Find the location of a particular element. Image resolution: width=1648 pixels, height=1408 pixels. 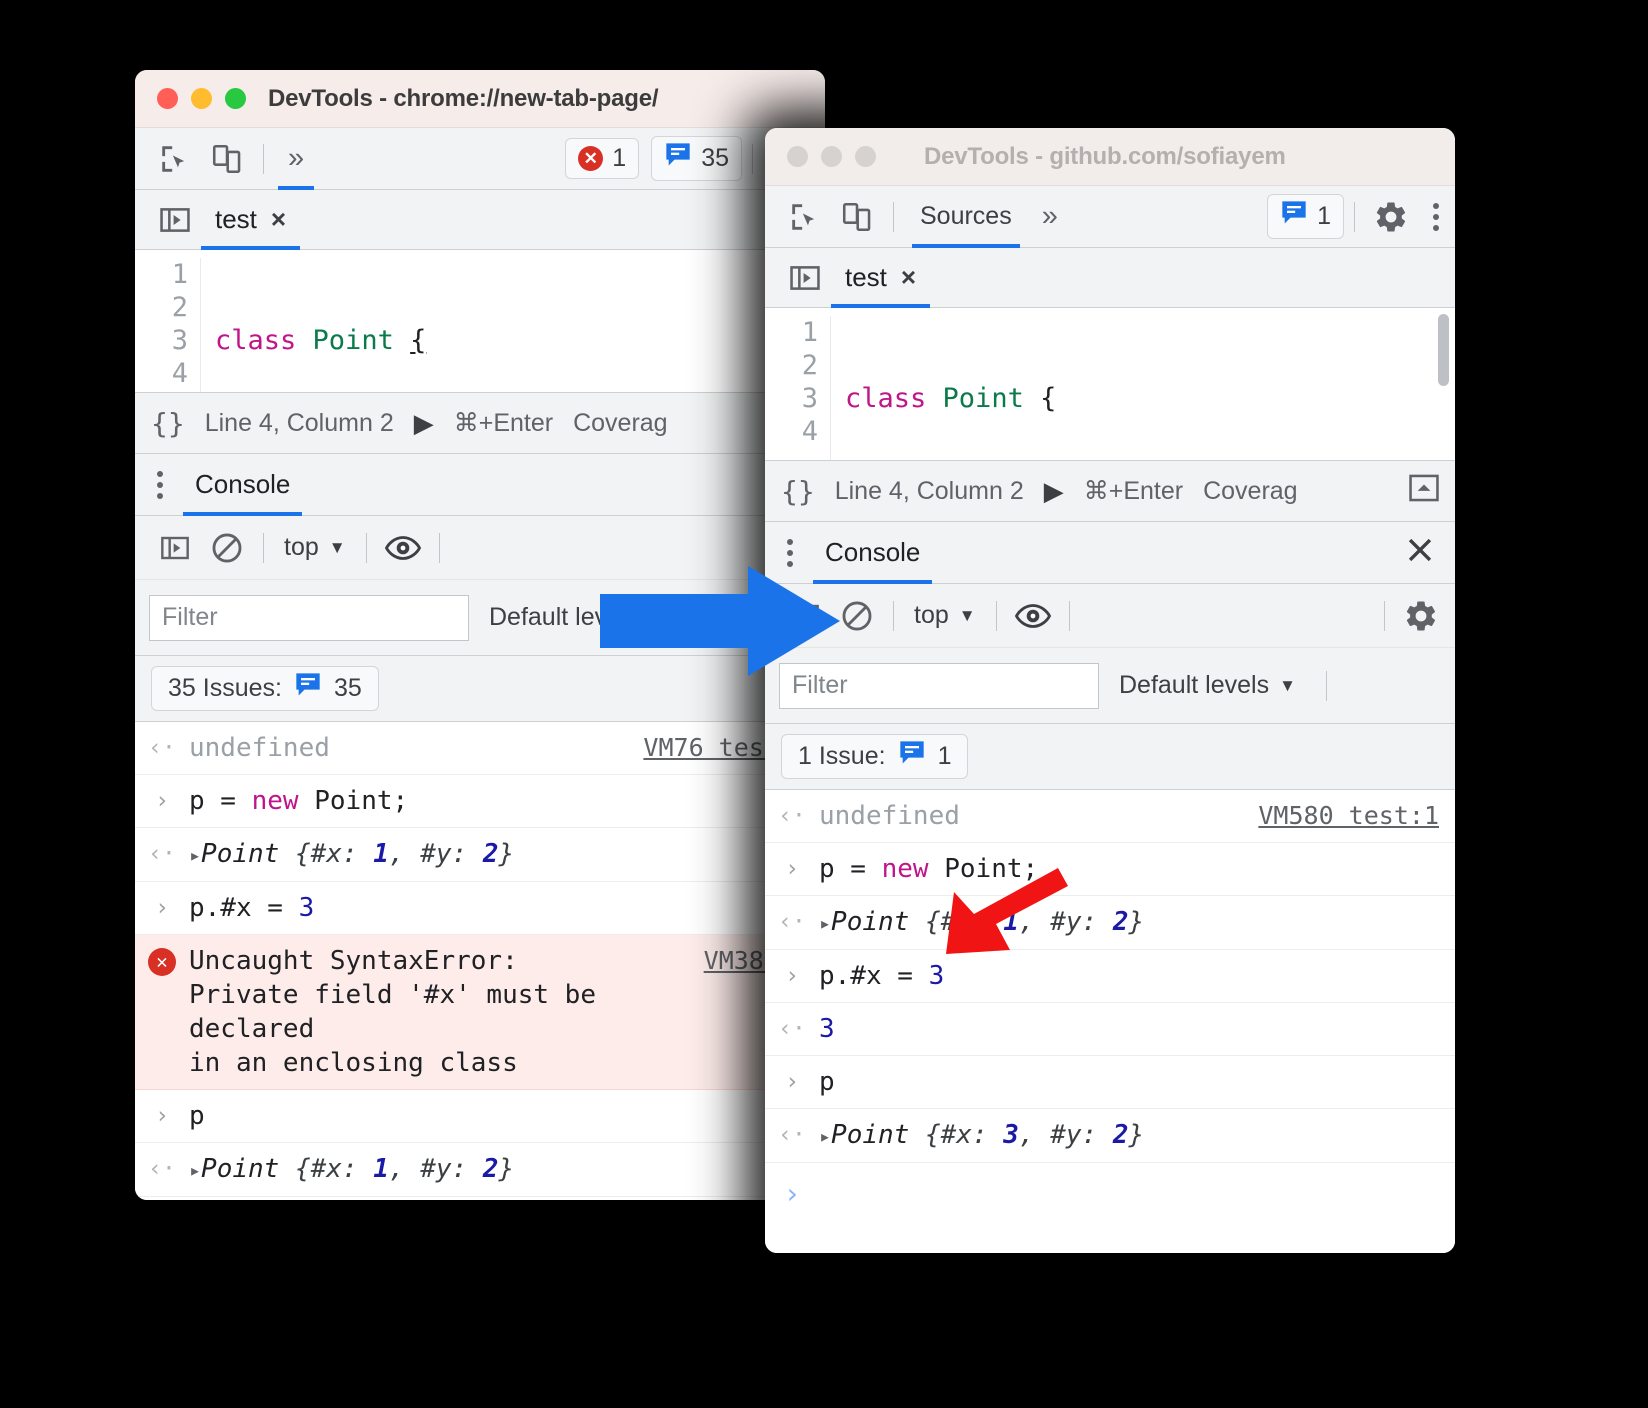

console-filter-row-right: Filter Default levels ▼ is located at coordinates (1110, 686).